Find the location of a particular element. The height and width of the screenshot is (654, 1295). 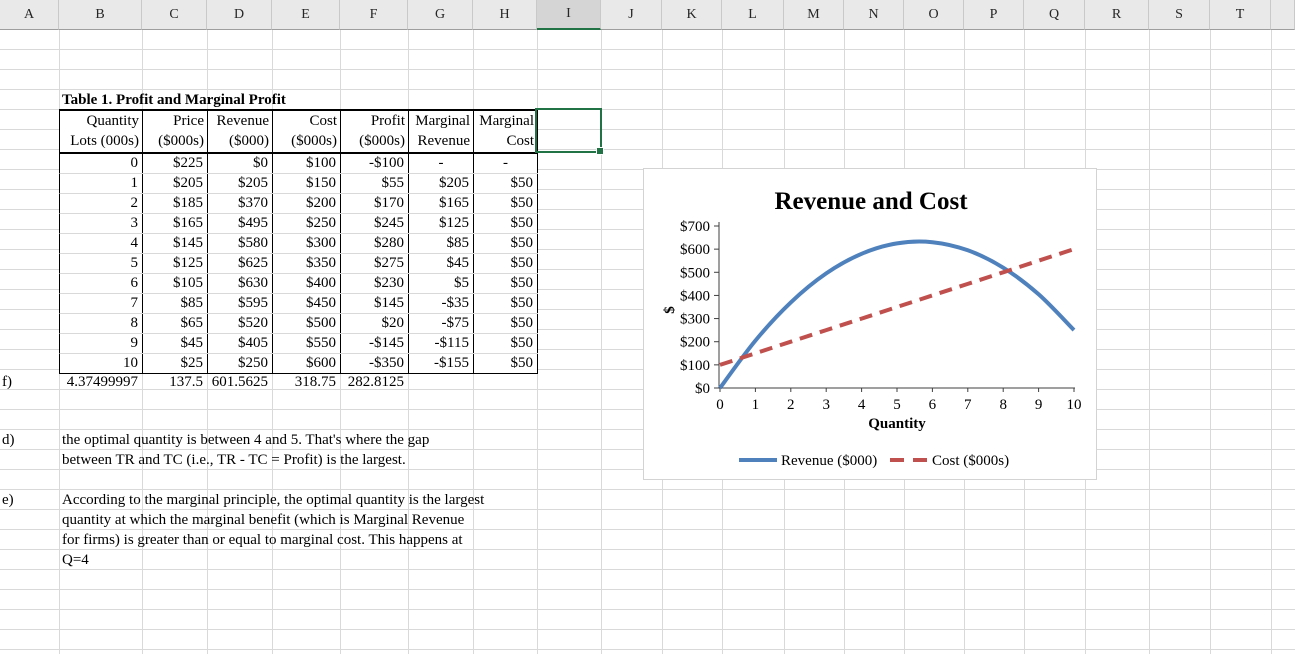

column-header-C: C is located at coordinates (174, 15).